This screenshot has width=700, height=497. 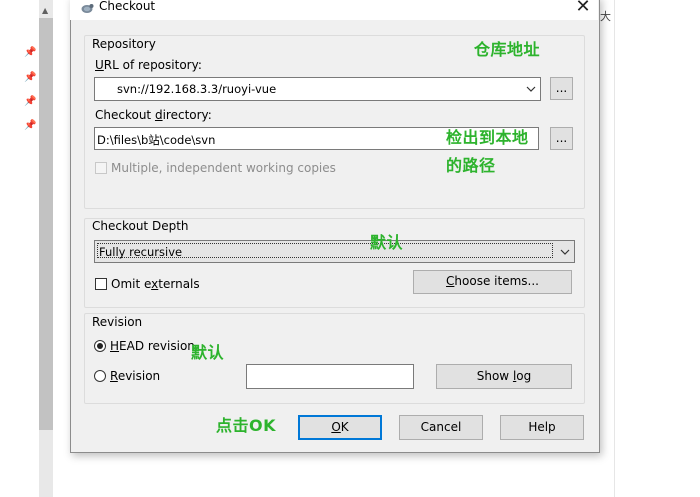 I want to click on url-label: URL of repository:, so click(x=148, y=65).